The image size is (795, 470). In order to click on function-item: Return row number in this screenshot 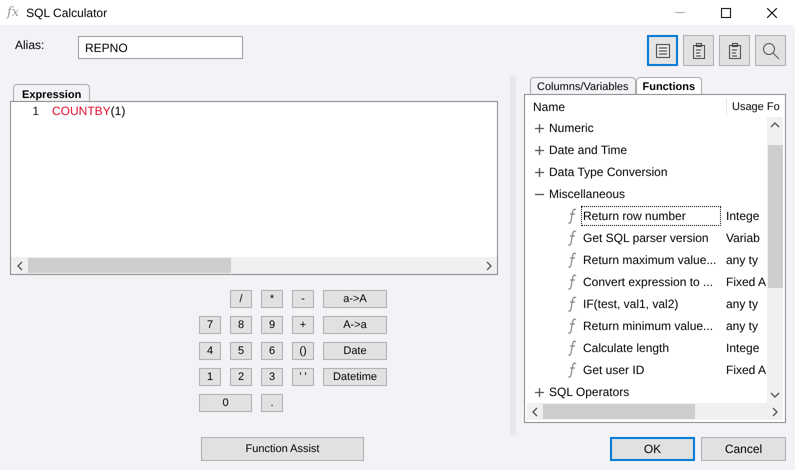, I will do `click(651, 216)`.